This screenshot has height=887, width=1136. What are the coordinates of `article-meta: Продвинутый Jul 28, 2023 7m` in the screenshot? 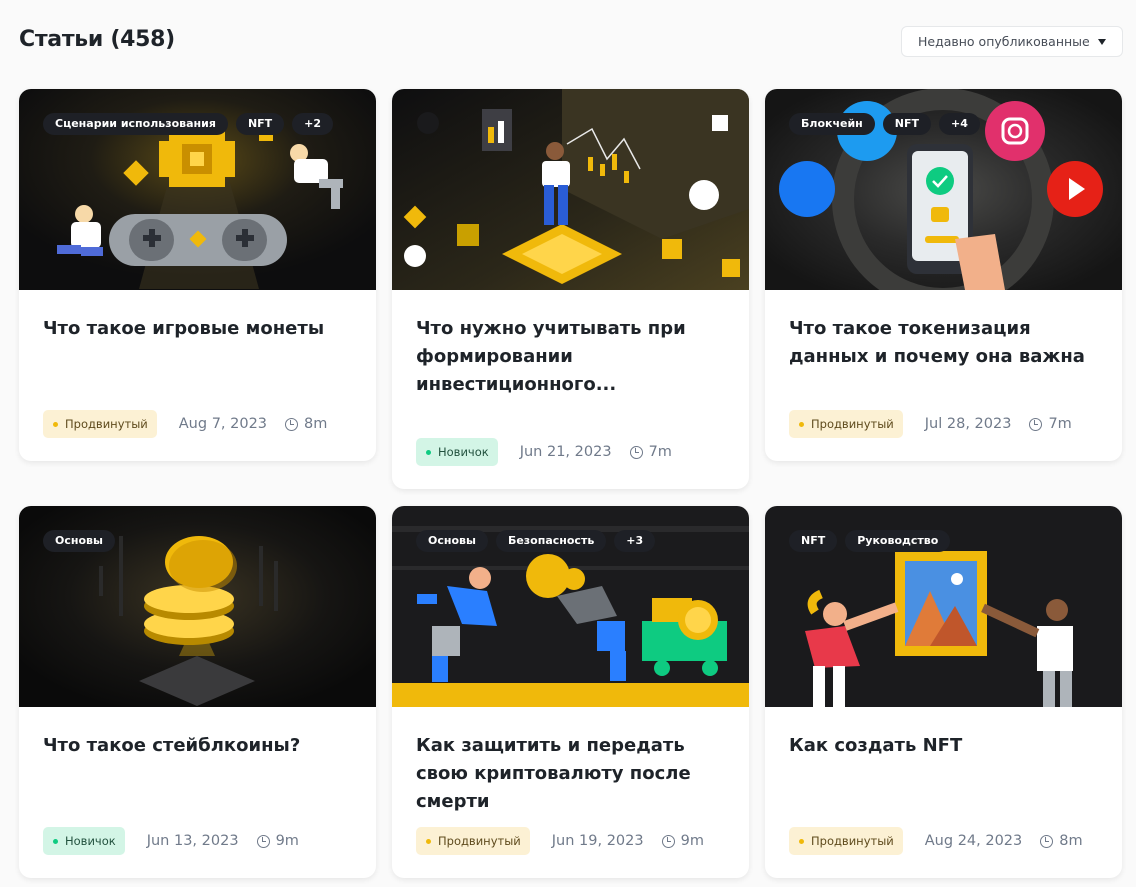 It's located at (930, 424).